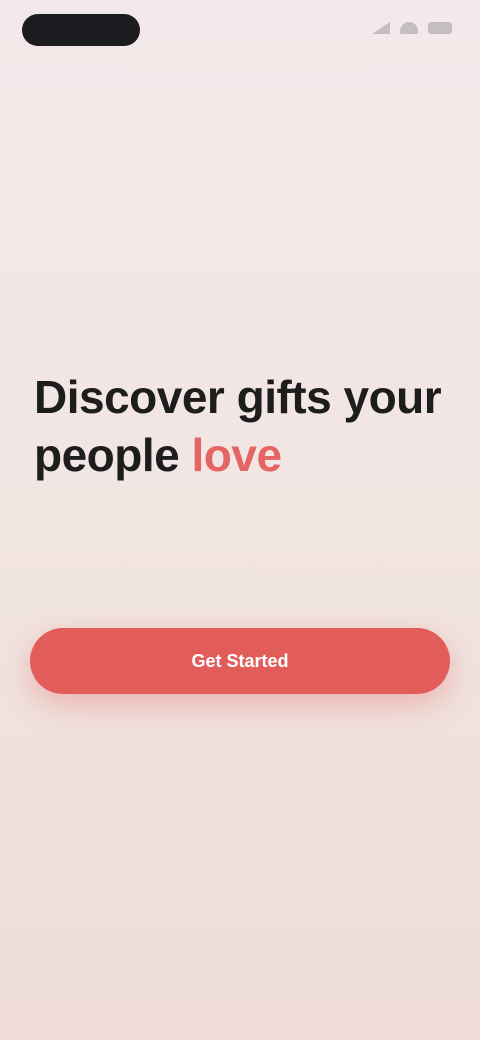 Image resolution: width=480 pixels, height=1040 pixels. I want to click on wifi-icon, so click(409, 28).